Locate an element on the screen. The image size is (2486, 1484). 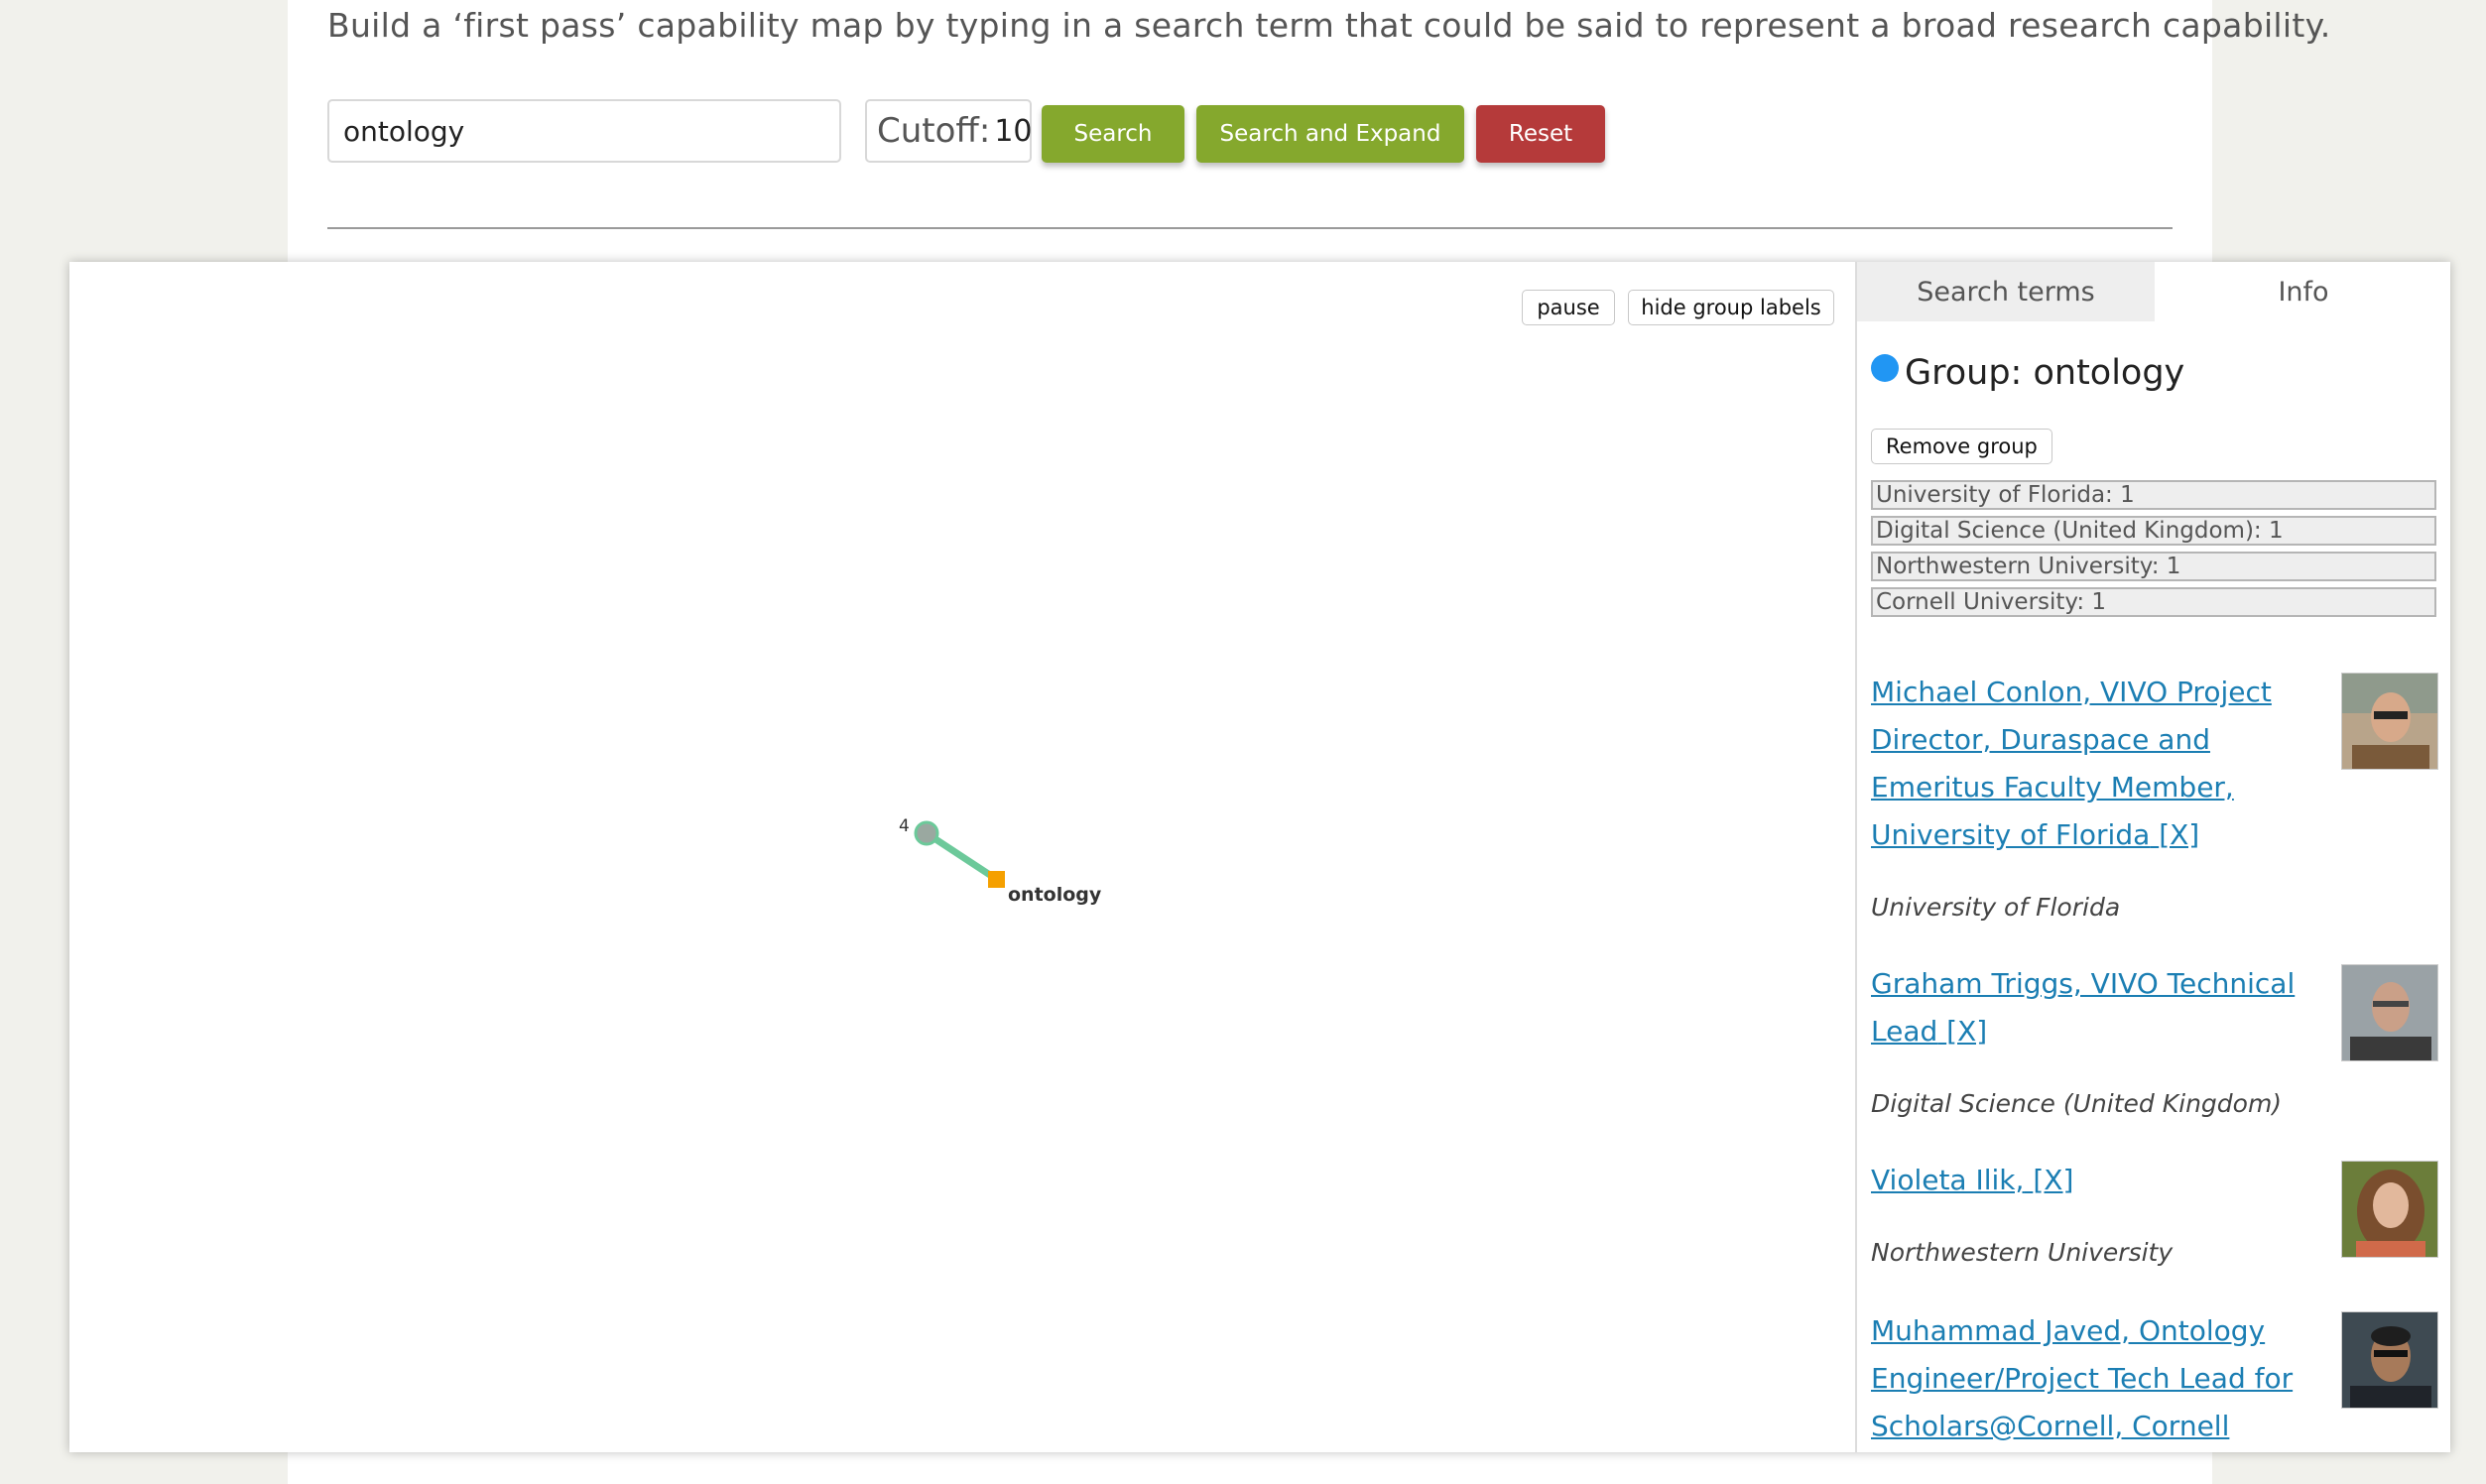
node-count-label: 4 is located at coordinates (904, 826).